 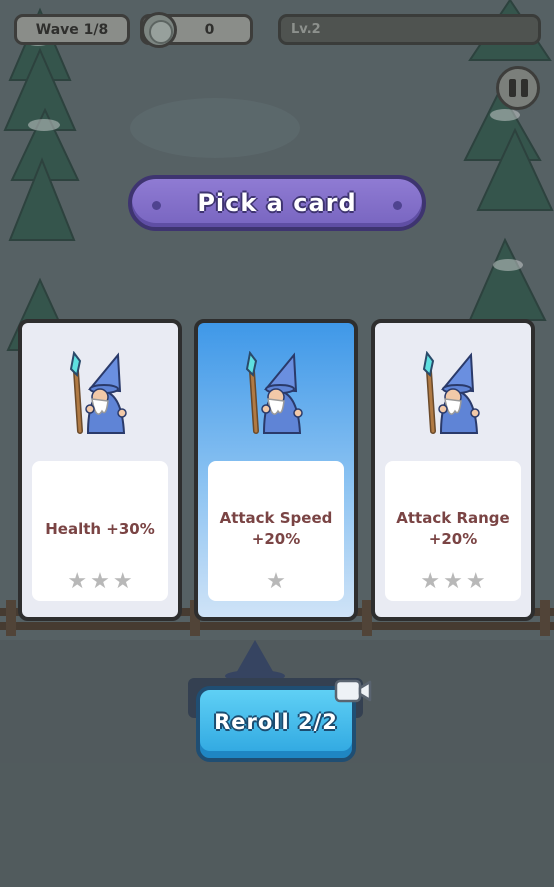 What do you see at coordinates (209, 29) in the screenshot?
I see `coin-amount: 0` at bounding box center [209, 29].